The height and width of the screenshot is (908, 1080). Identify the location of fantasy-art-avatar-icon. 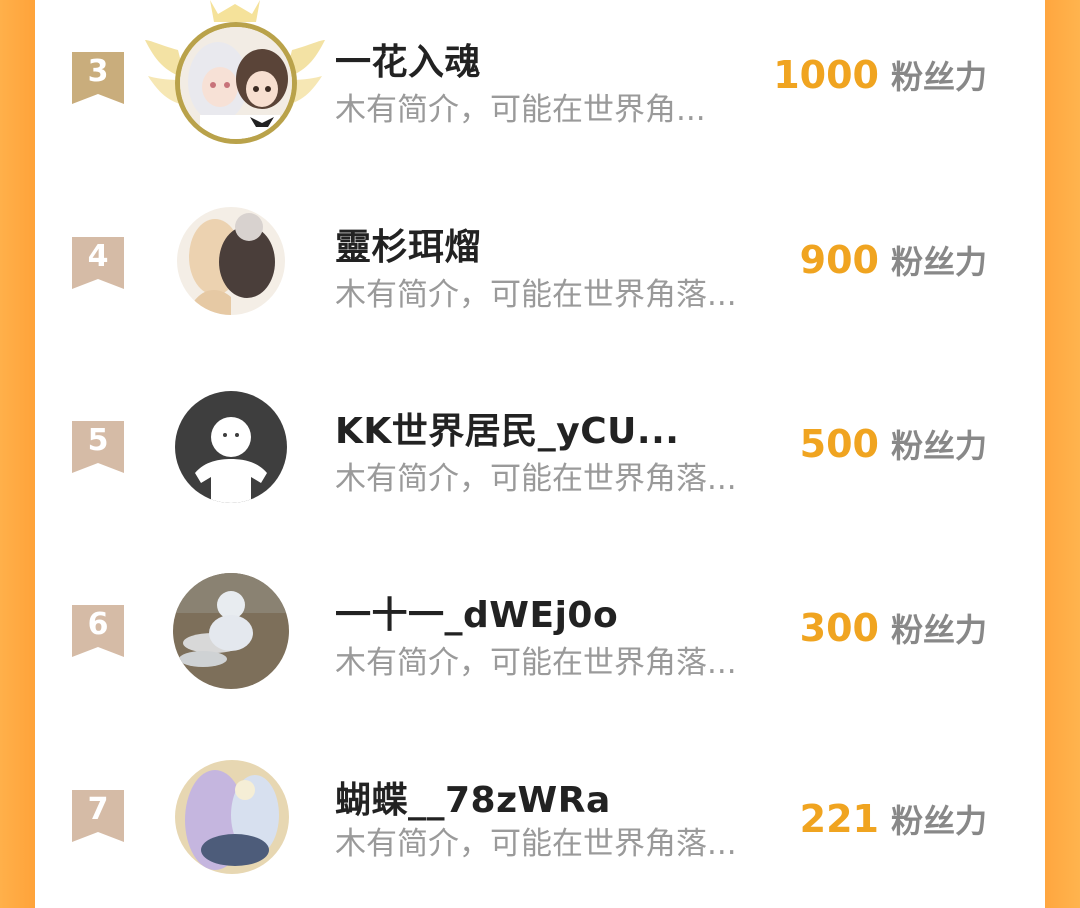
(232, 817).